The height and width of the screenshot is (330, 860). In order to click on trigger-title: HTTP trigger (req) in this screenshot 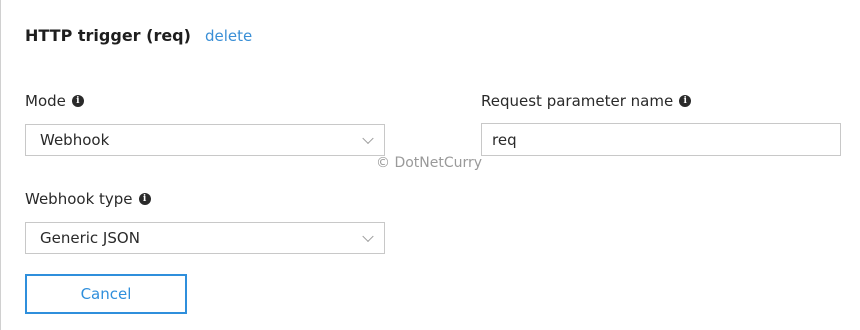, I will do `click(108, 35)`.